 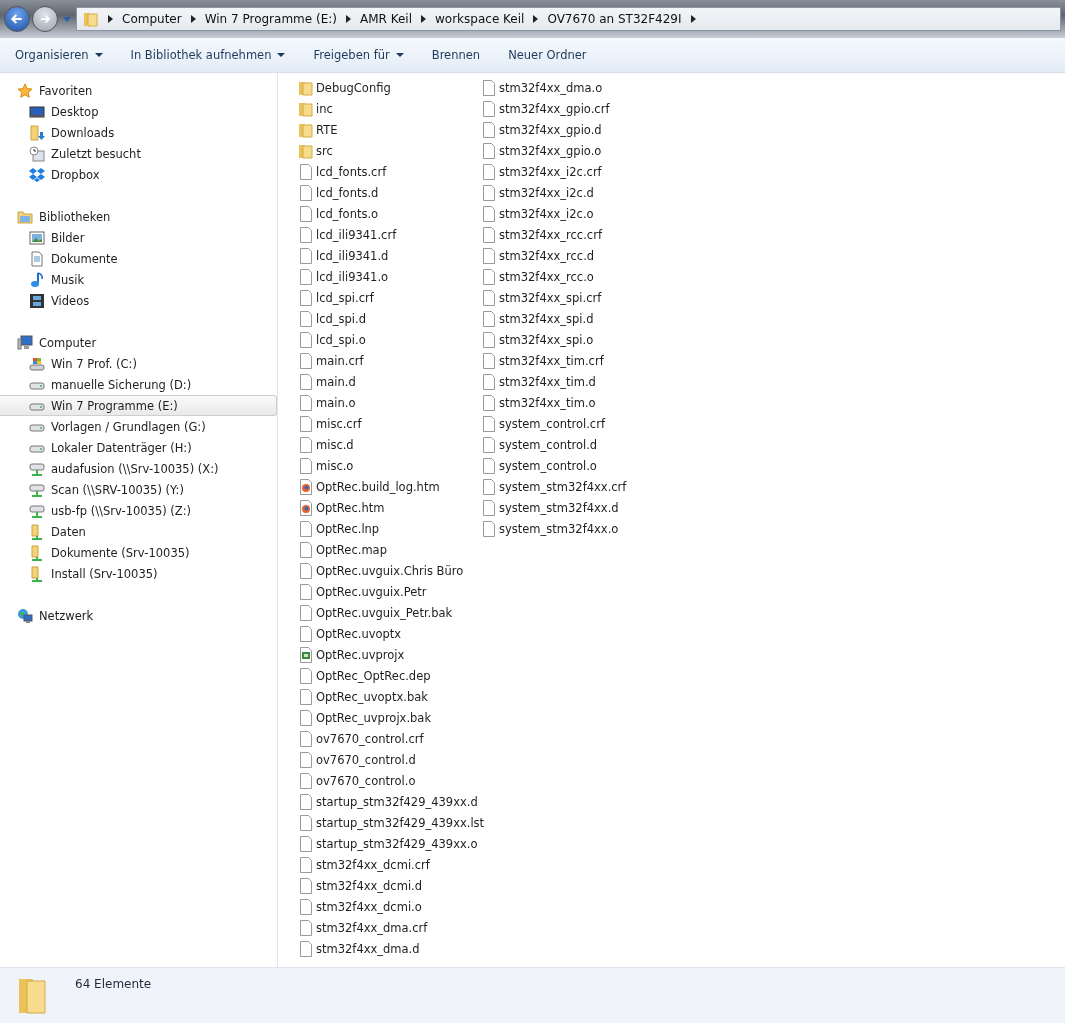 What do you see at coordinates (572, 465) in the screenshot?
I see `file-item: system_control.o` at bounding box center [572, 465].